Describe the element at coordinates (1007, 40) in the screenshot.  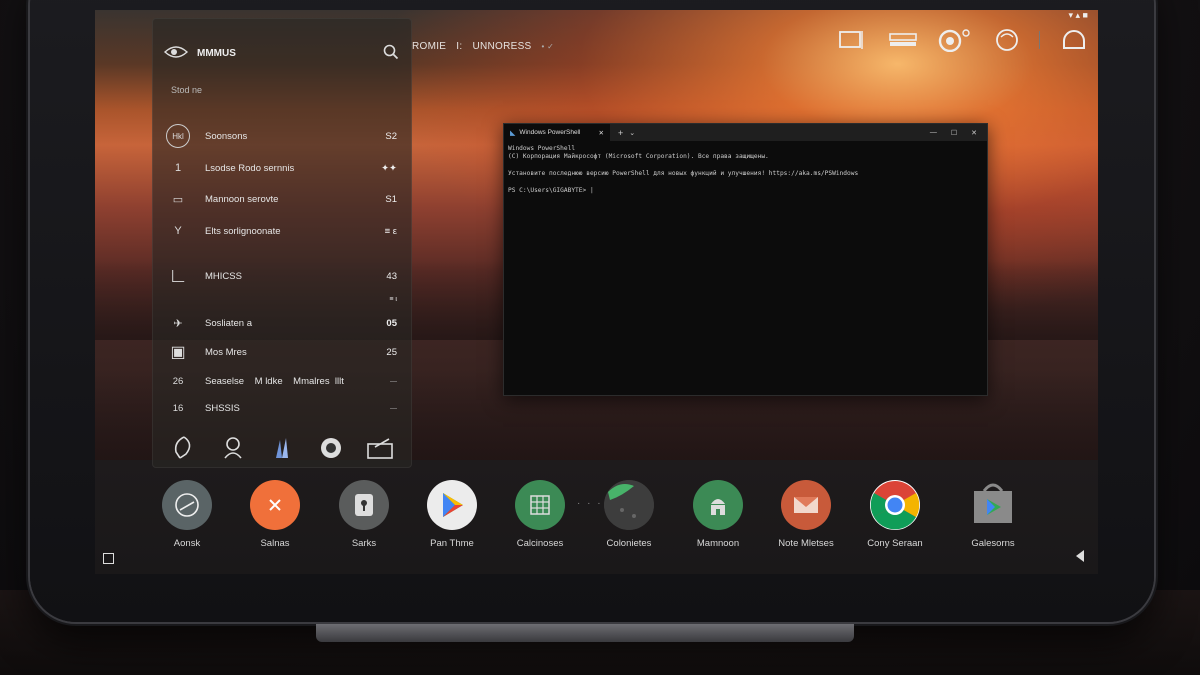
I see `circle-icon` at that location.